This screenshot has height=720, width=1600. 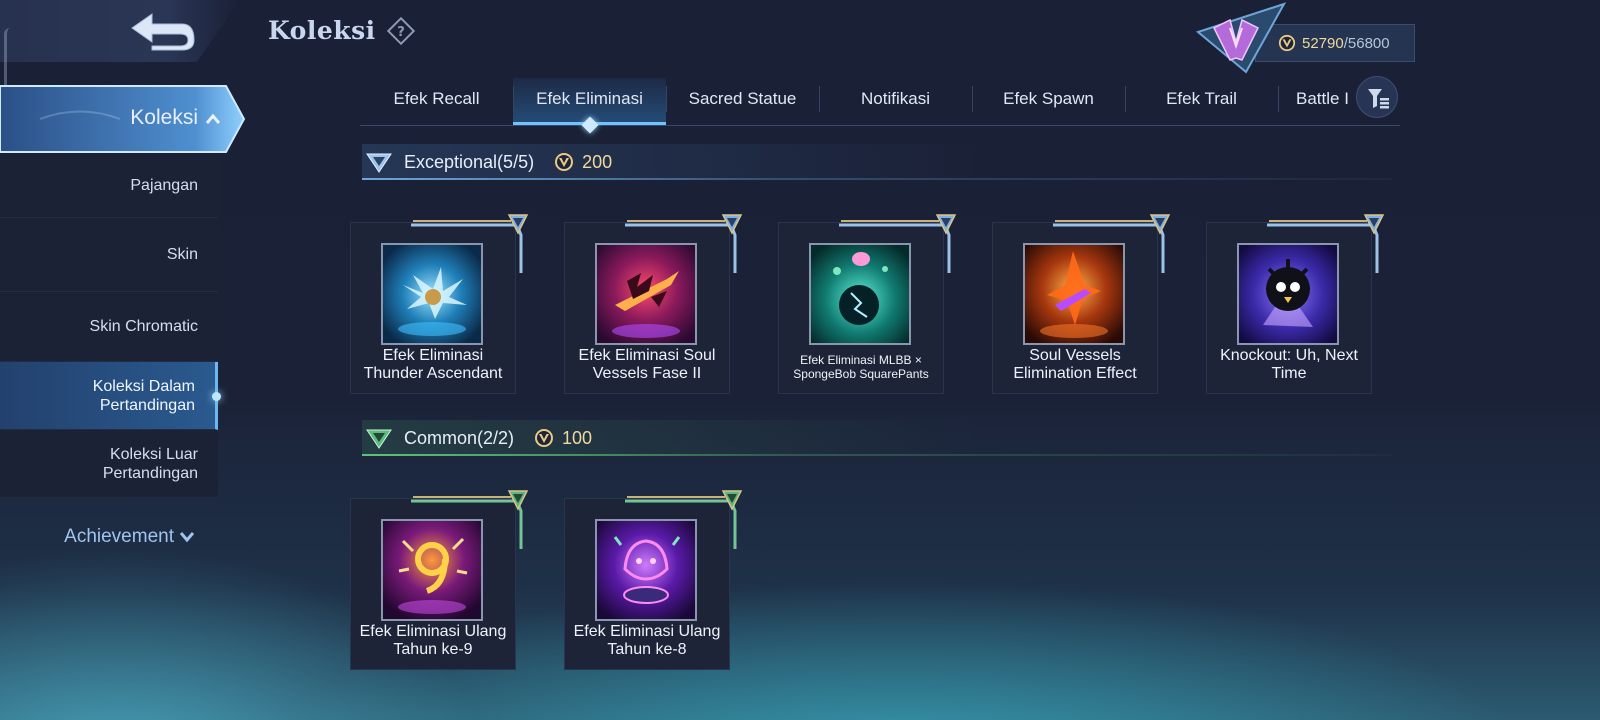 I want to click on item-card: Efek Eliminasi Ulang Tahun ke-9, so click(x=433, y=584).